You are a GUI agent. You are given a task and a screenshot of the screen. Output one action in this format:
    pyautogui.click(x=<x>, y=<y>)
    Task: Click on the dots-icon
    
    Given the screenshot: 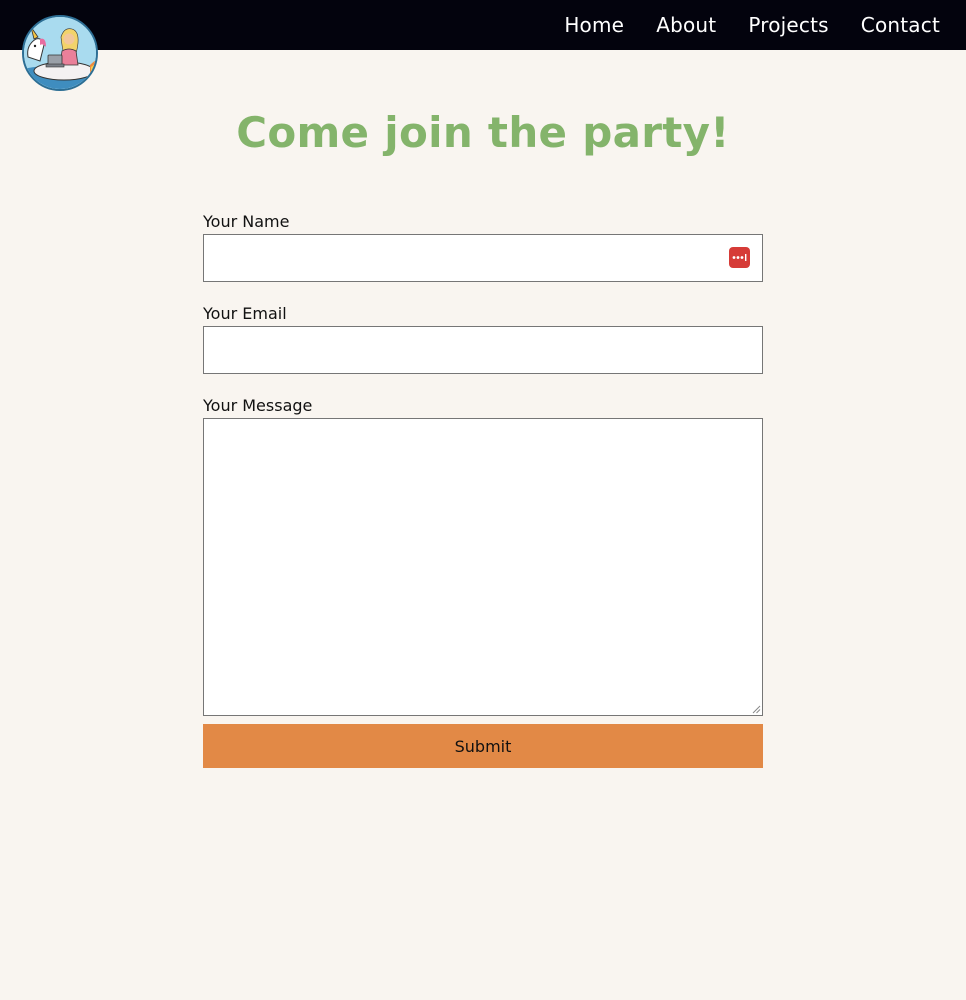 What is the action you would take?
    pyautogui.click(x=739, y=257)
    